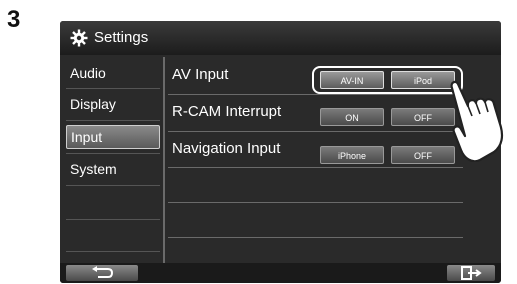  Describe the element at coordinates (164, 160) in the screenshot. I see `vertical-divider` at that location.